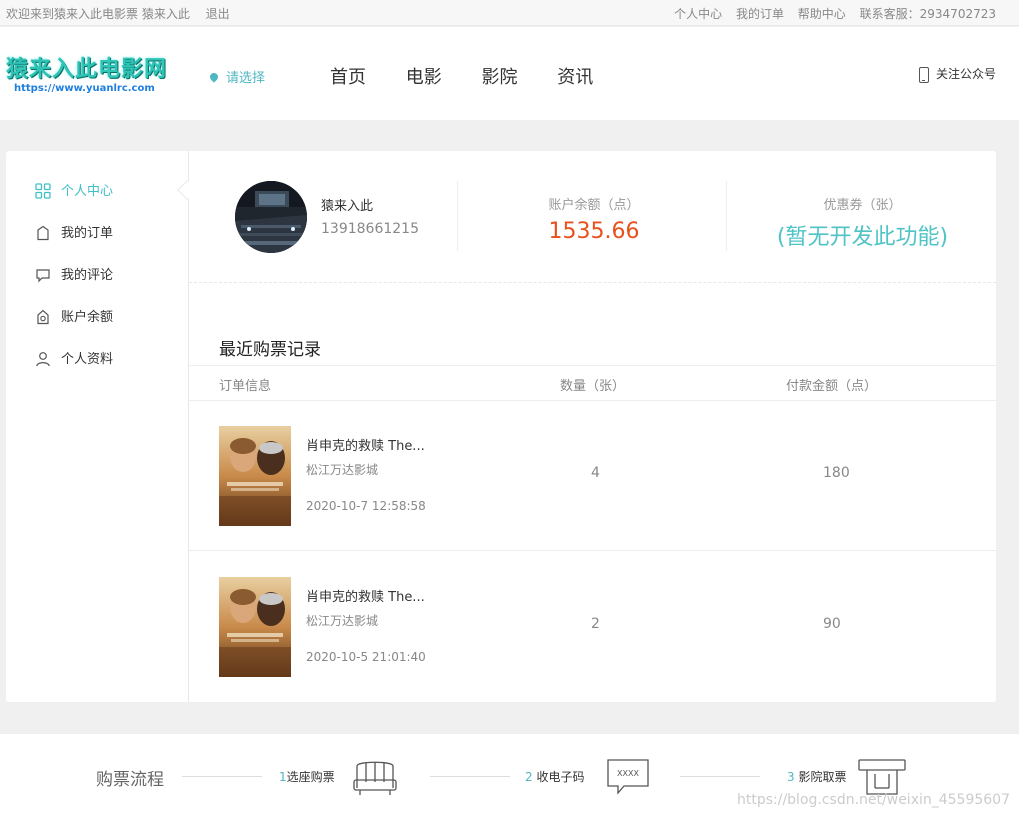  I want to click on sidebar-item-my-comments: 我的评论, so click(74, 276).